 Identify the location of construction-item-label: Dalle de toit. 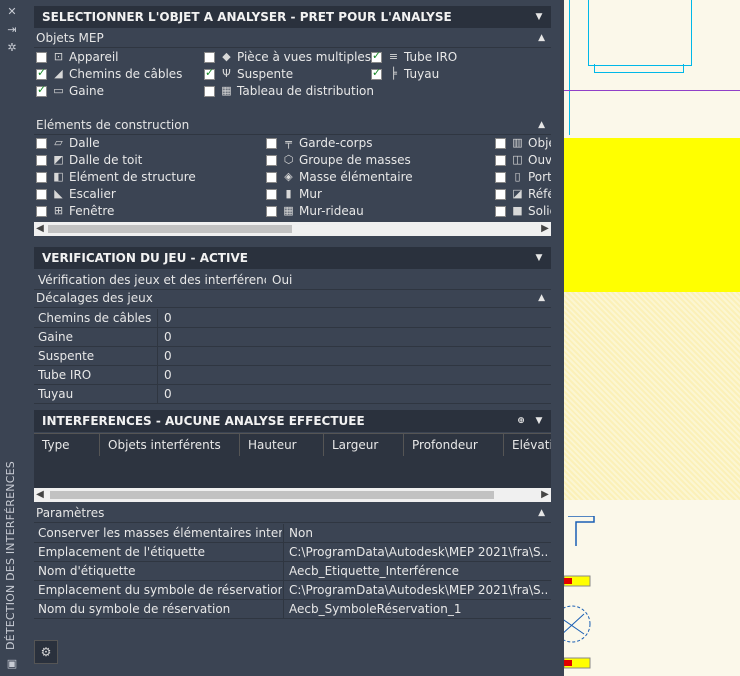
(105, 160).